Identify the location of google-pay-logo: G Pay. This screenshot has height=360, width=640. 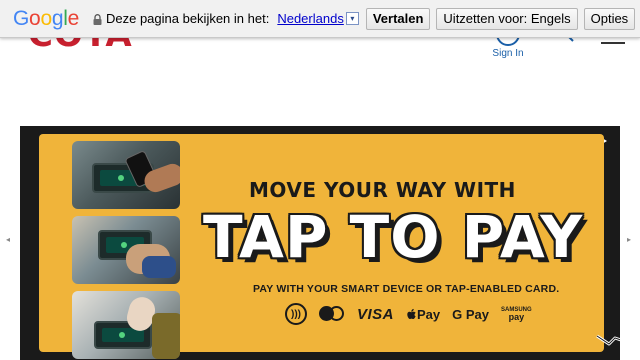
(471, 314).